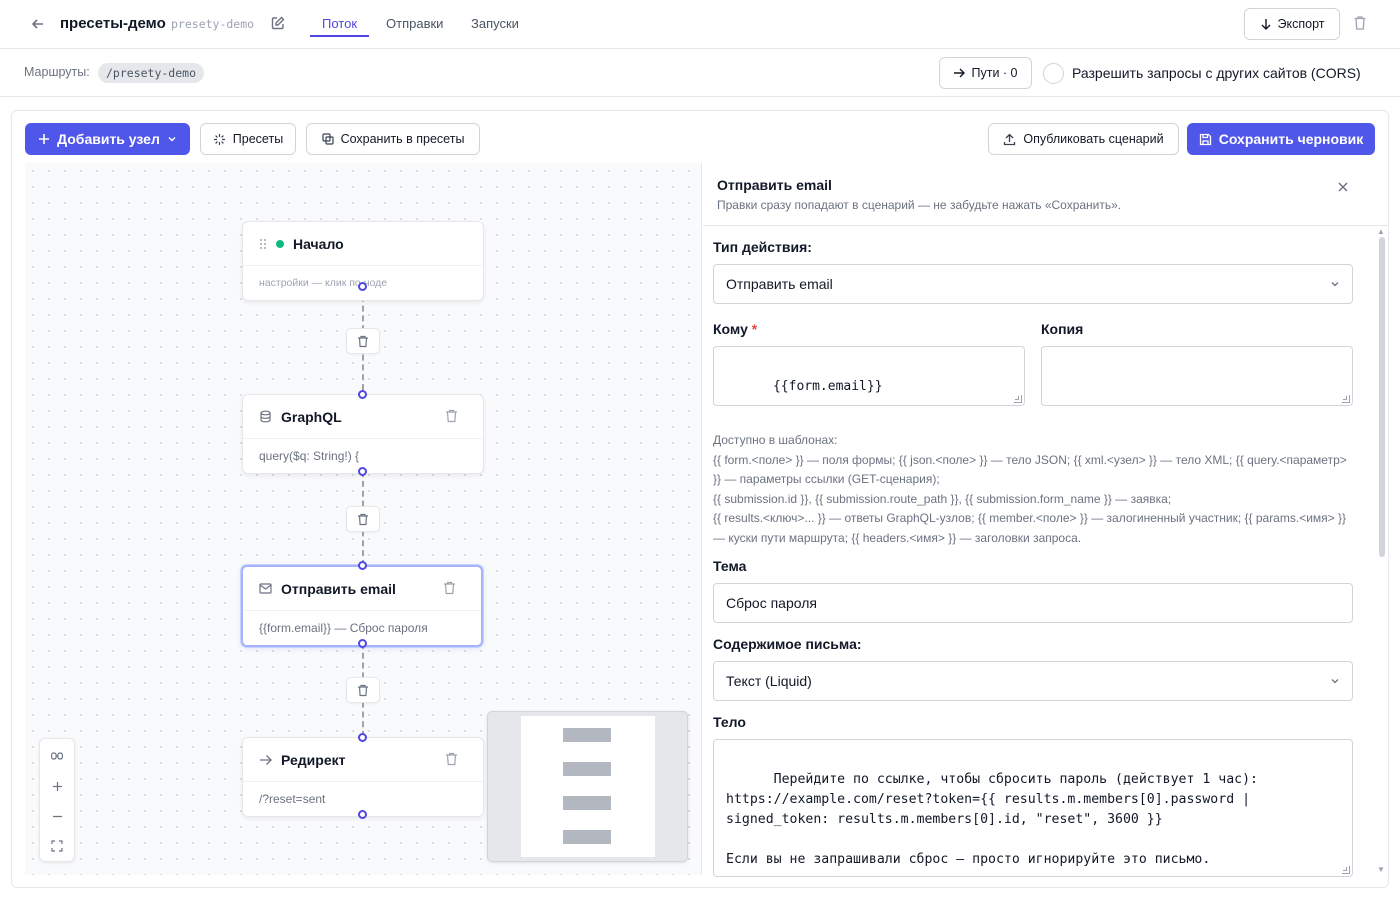 Image resolution: width=1400 pixels, height=900 pixels. I want to click on zoom-in-icon, so click(57, 786).